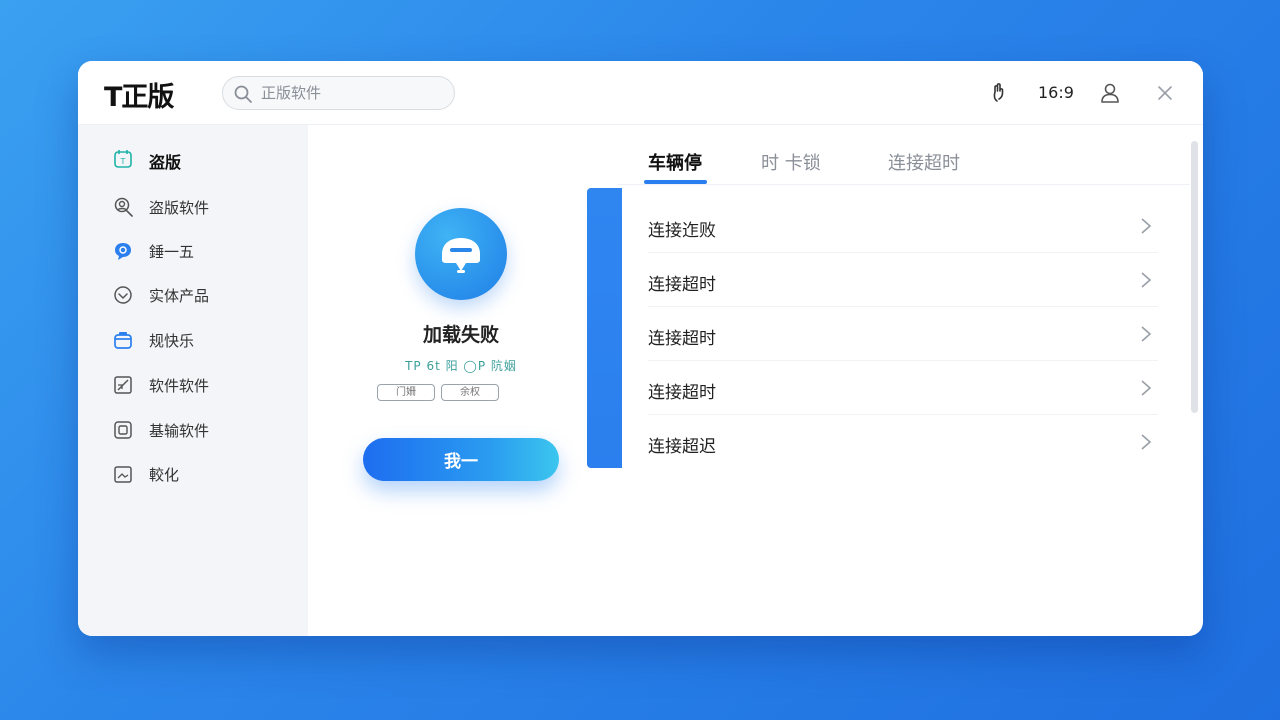 This screenshot has width=1280, height=720. I want to click on primary-action-button: 我一, so click(461, 459).